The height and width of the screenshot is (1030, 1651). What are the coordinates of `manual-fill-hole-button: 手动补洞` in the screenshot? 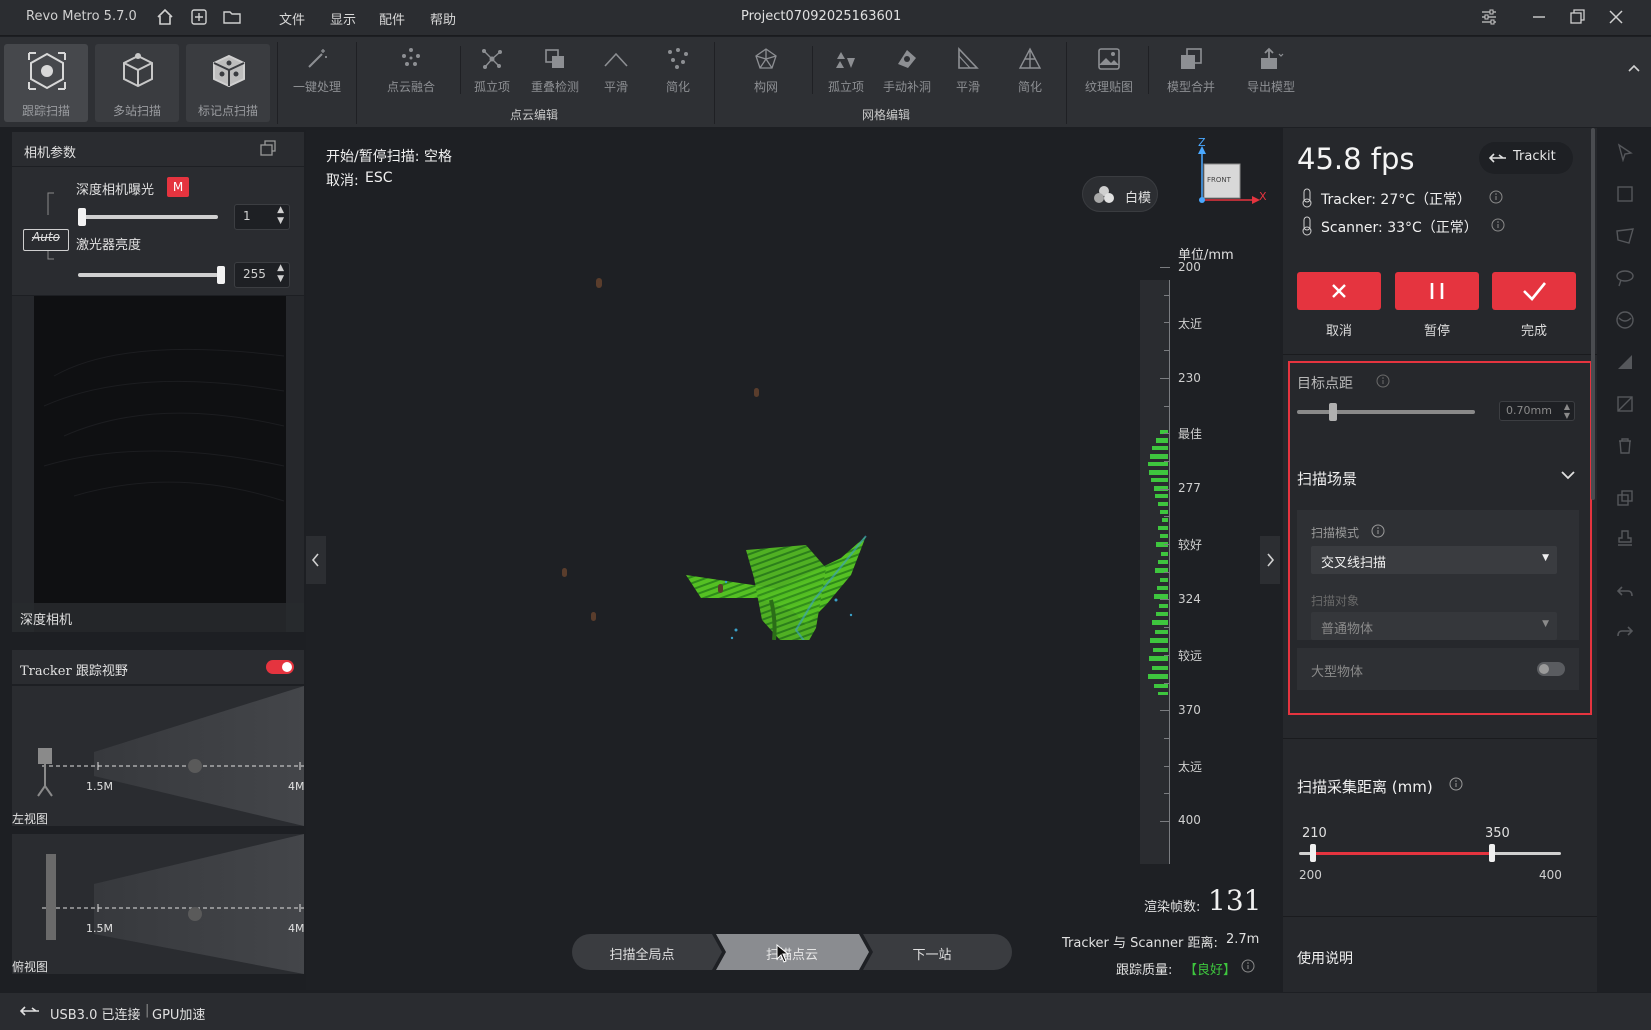 It's located at (907, 70).